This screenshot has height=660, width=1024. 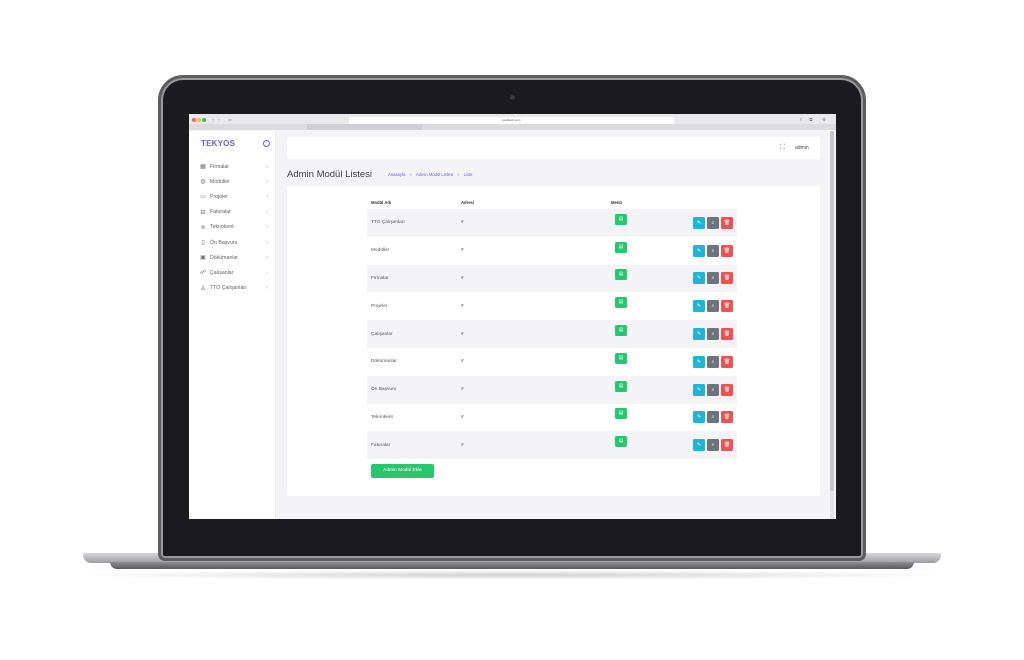 I want to click on breadcrumb-home: Anasayfa, so click(x=396, y=174).